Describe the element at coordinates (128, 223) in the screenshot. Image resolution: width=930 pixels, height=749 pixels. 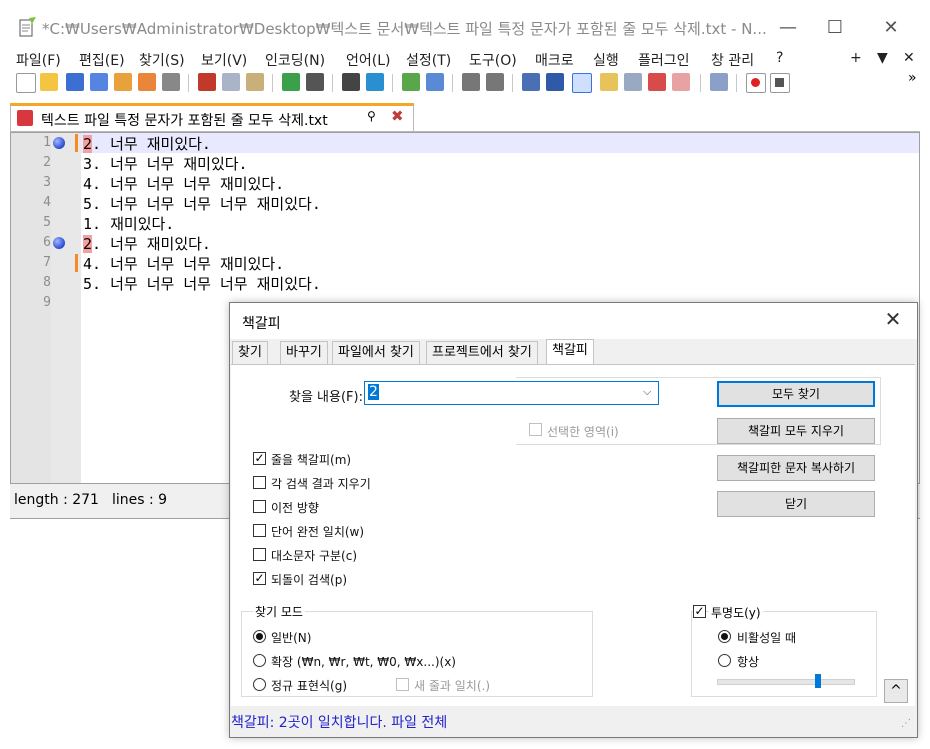
I see `code-line: 1. 재미있다.` at that location.